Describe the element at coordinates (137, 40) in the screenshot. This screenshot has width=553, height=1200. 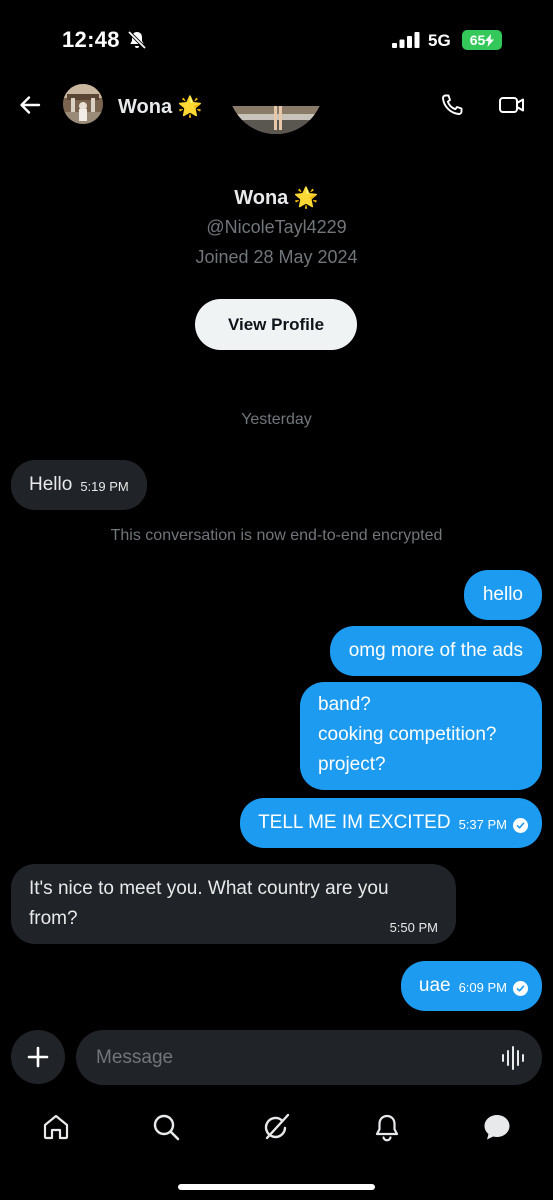
I see `bell-off-icon` at that location.